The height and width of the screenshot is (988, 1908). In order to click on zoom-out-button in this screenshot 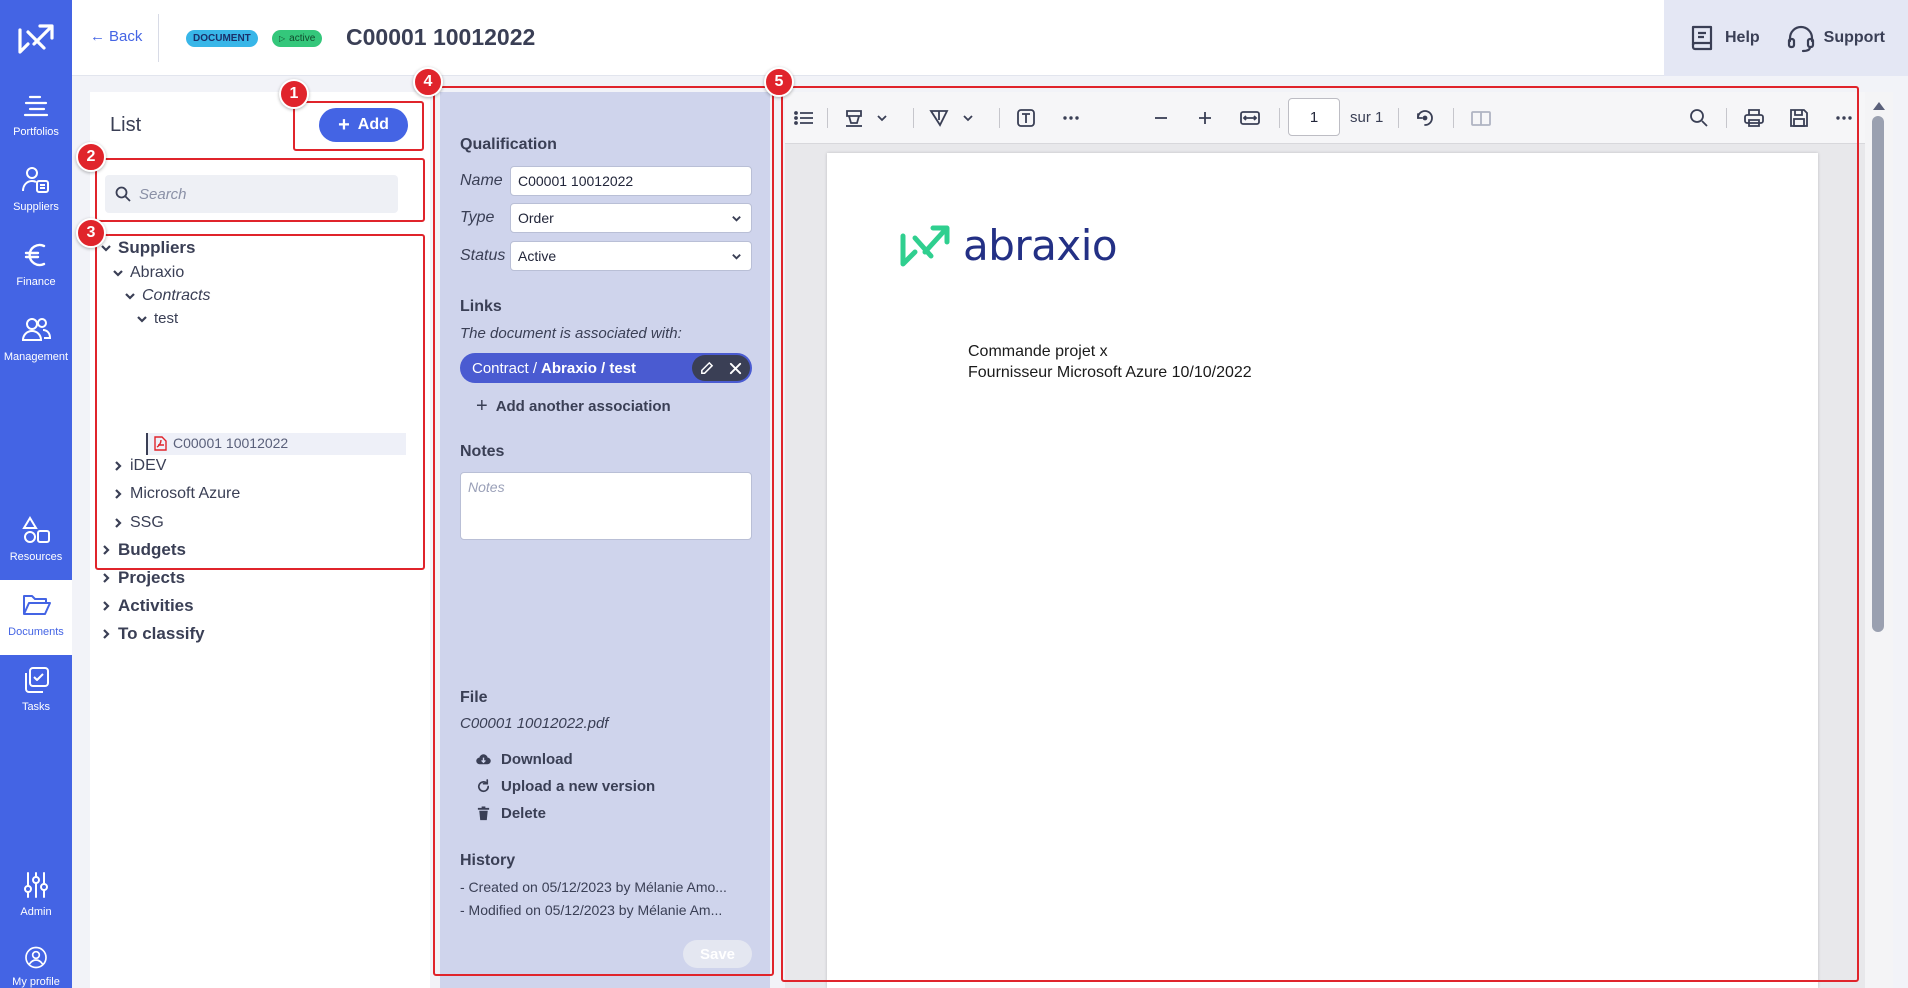, I will do `click(1161, 118)`.